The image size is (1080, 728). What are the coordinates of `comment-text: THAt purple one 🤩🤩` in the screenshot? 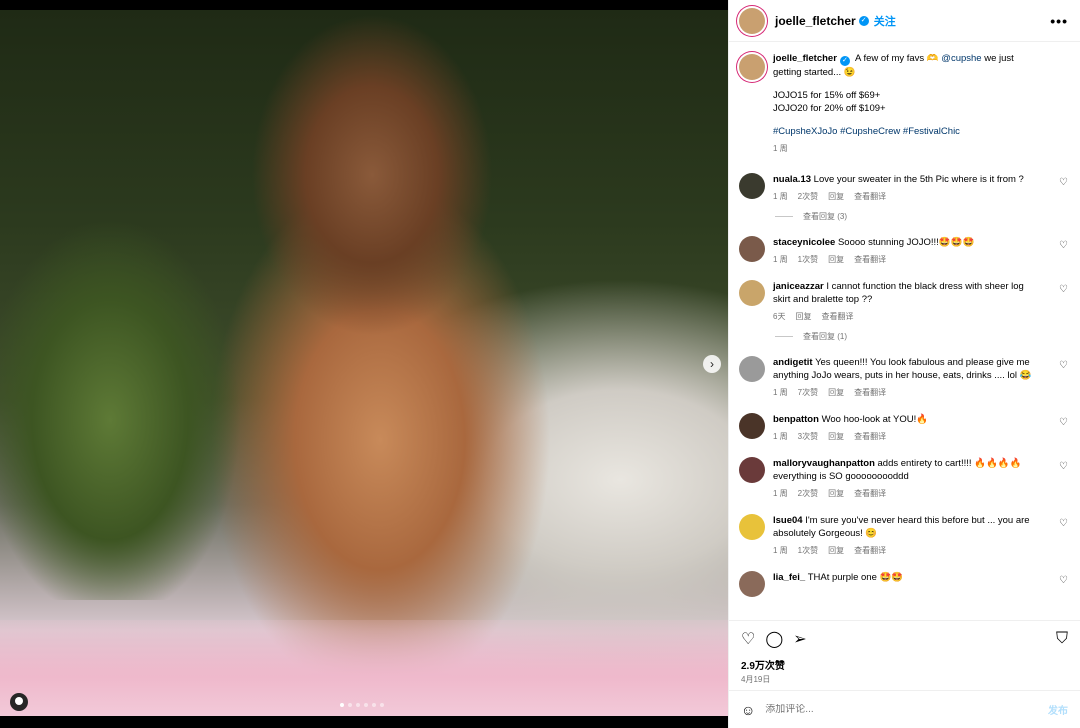 It's located at (855, 577).